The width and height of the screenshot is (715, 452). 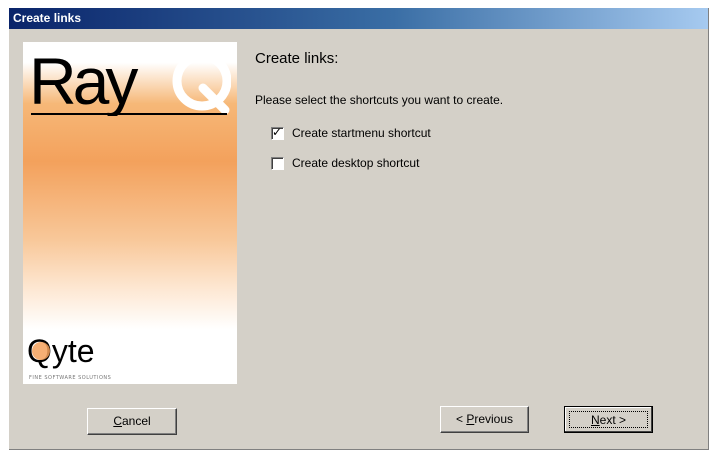 What do you see at coordinates (83, 81) in the screenshot?
I see `rayq-logo-text: Ray` at bounding box center [83, 81].